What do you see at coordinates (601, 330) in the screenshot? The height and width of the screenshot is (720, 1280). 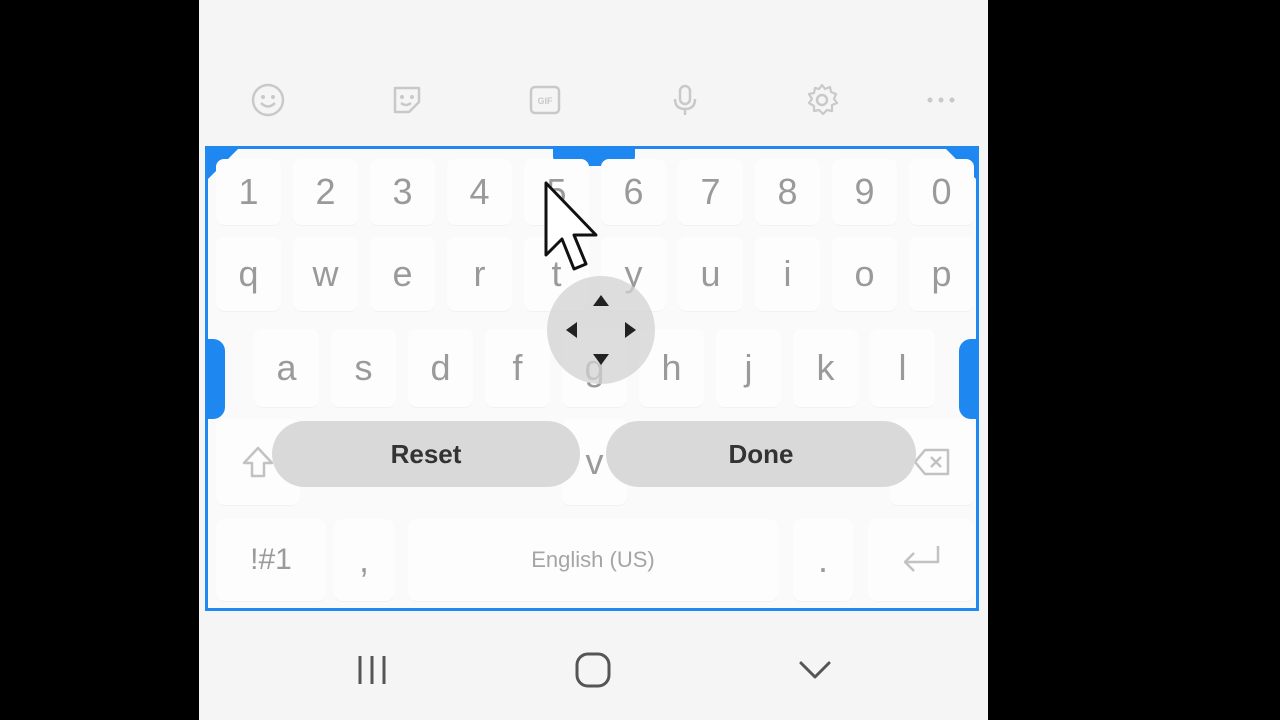 I see `move-keyboard-handle` at bounding box center [601, 330].